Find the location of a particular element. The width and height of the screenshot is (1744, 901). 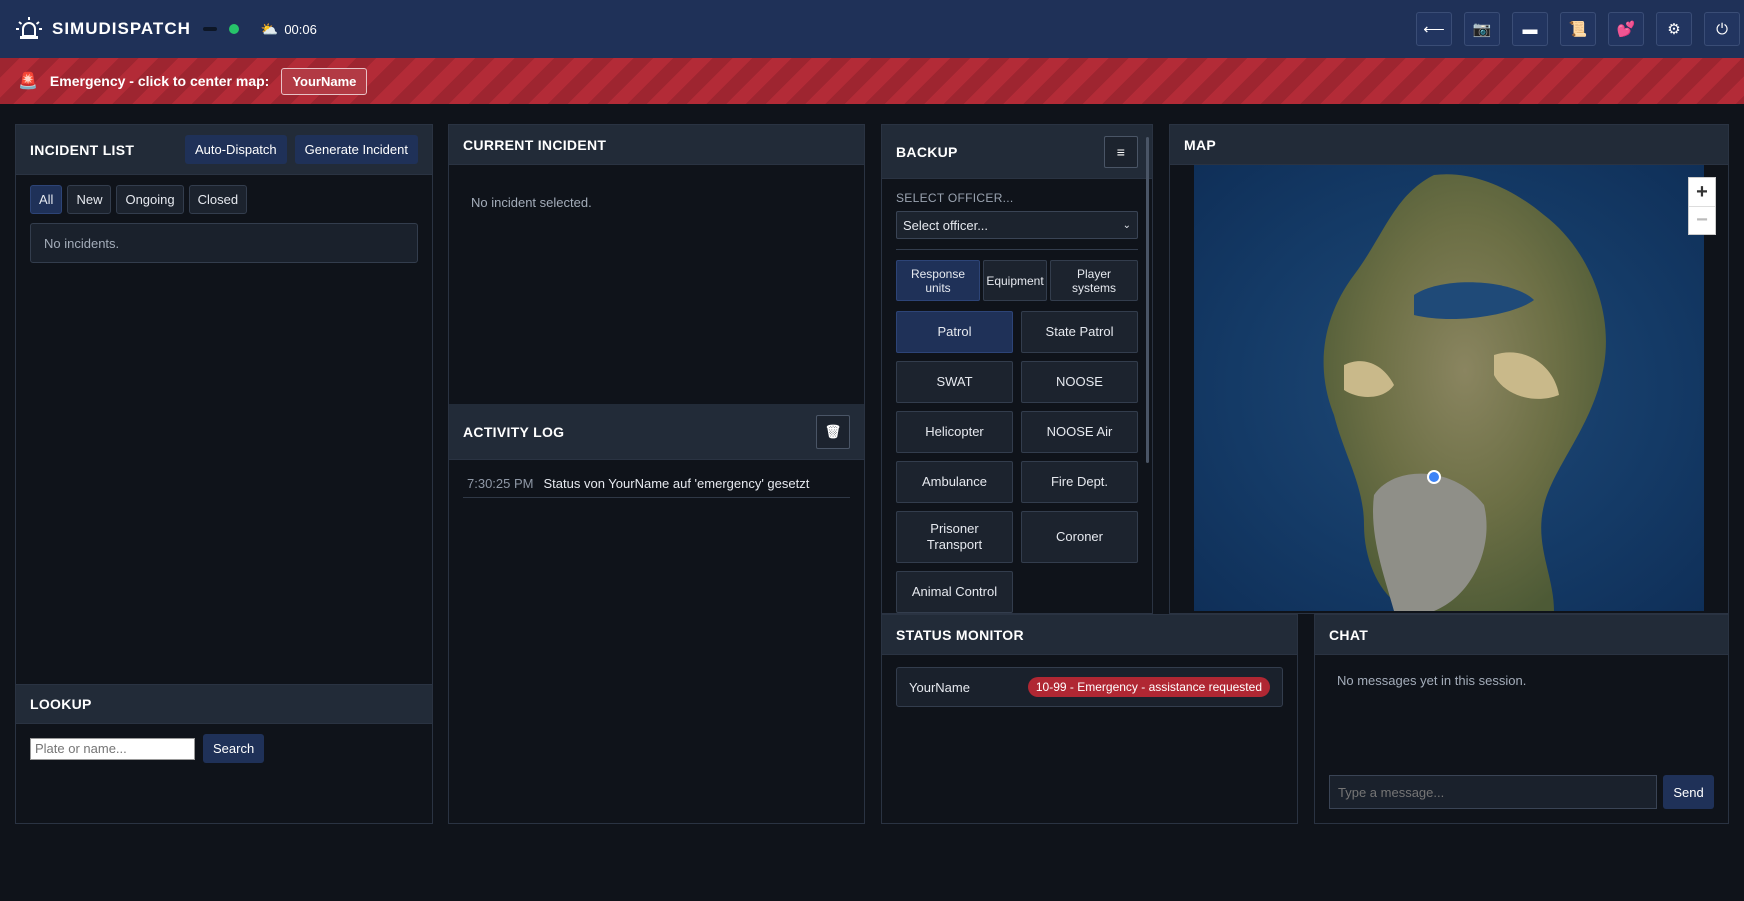

scroll-icon: 📜 is located at coordinates (1578, 29).